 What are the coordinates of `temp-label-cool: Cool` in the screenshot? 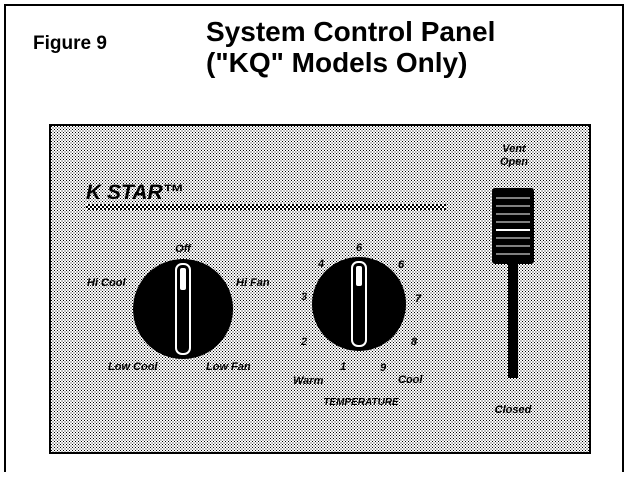 It's located at (410, 380).